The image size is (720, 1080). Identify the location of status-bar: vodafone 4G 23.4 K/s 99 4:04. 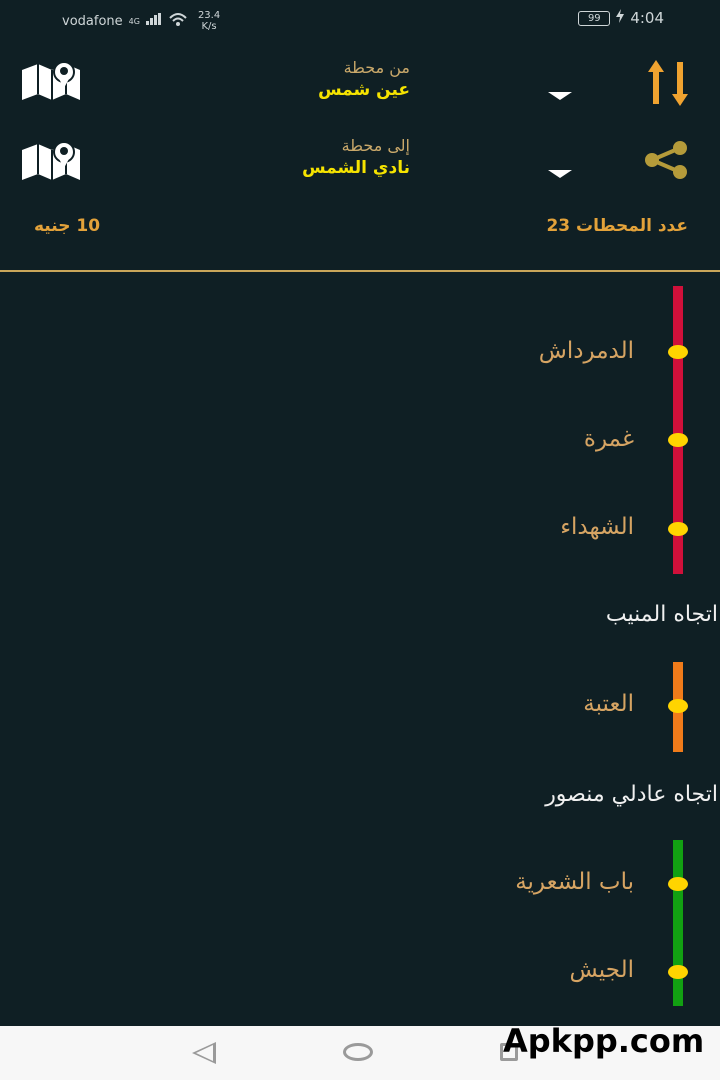
(360, 19).